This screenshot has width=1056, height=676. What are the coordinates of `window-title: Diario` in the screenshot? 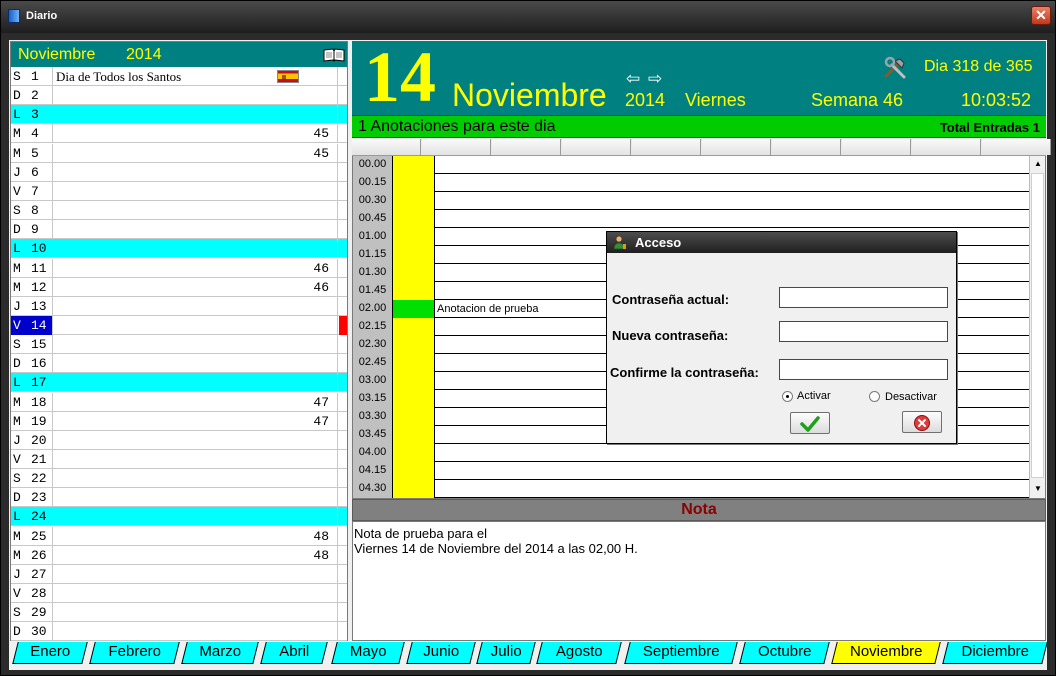 It's located at (42, 16).